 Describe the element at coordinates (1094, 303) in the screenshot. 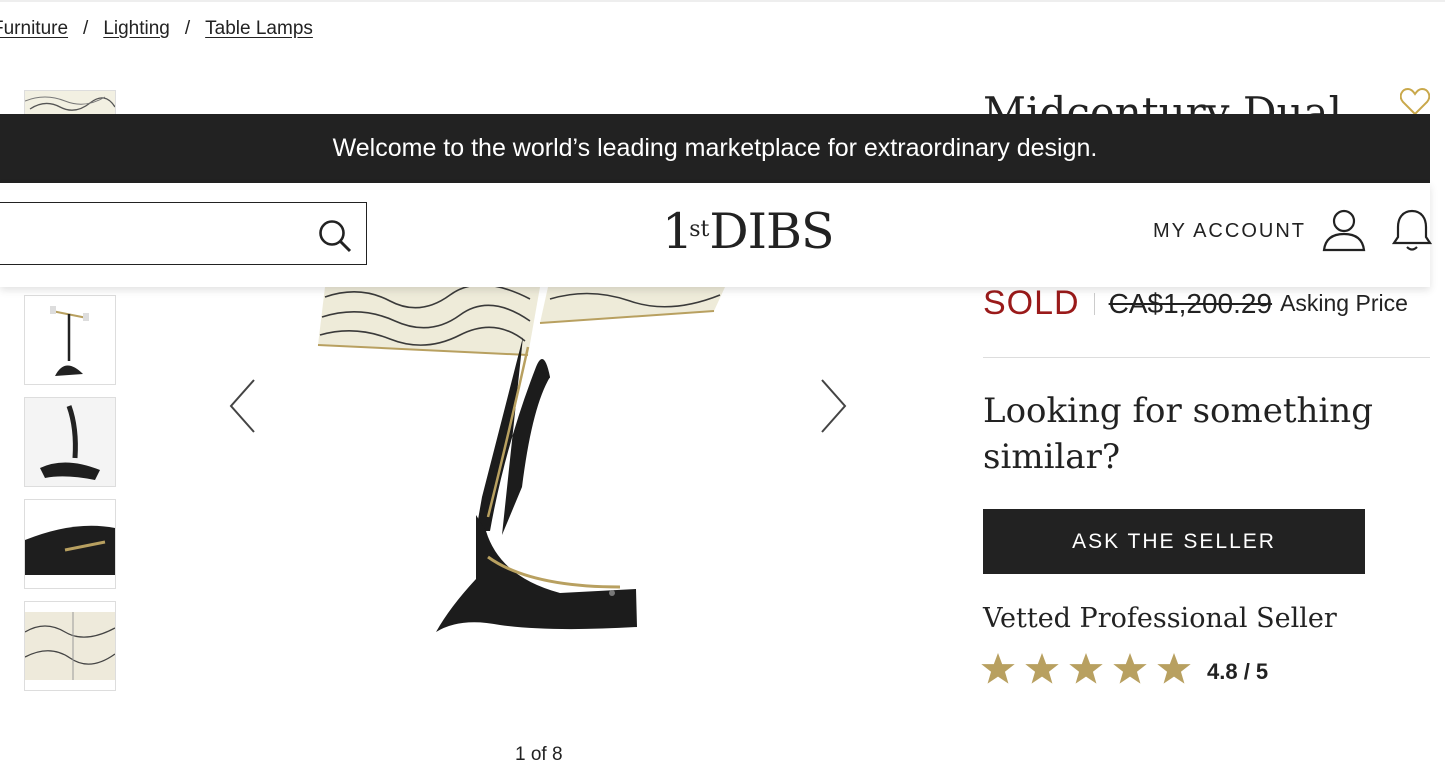

I see `price-divider` at that location.